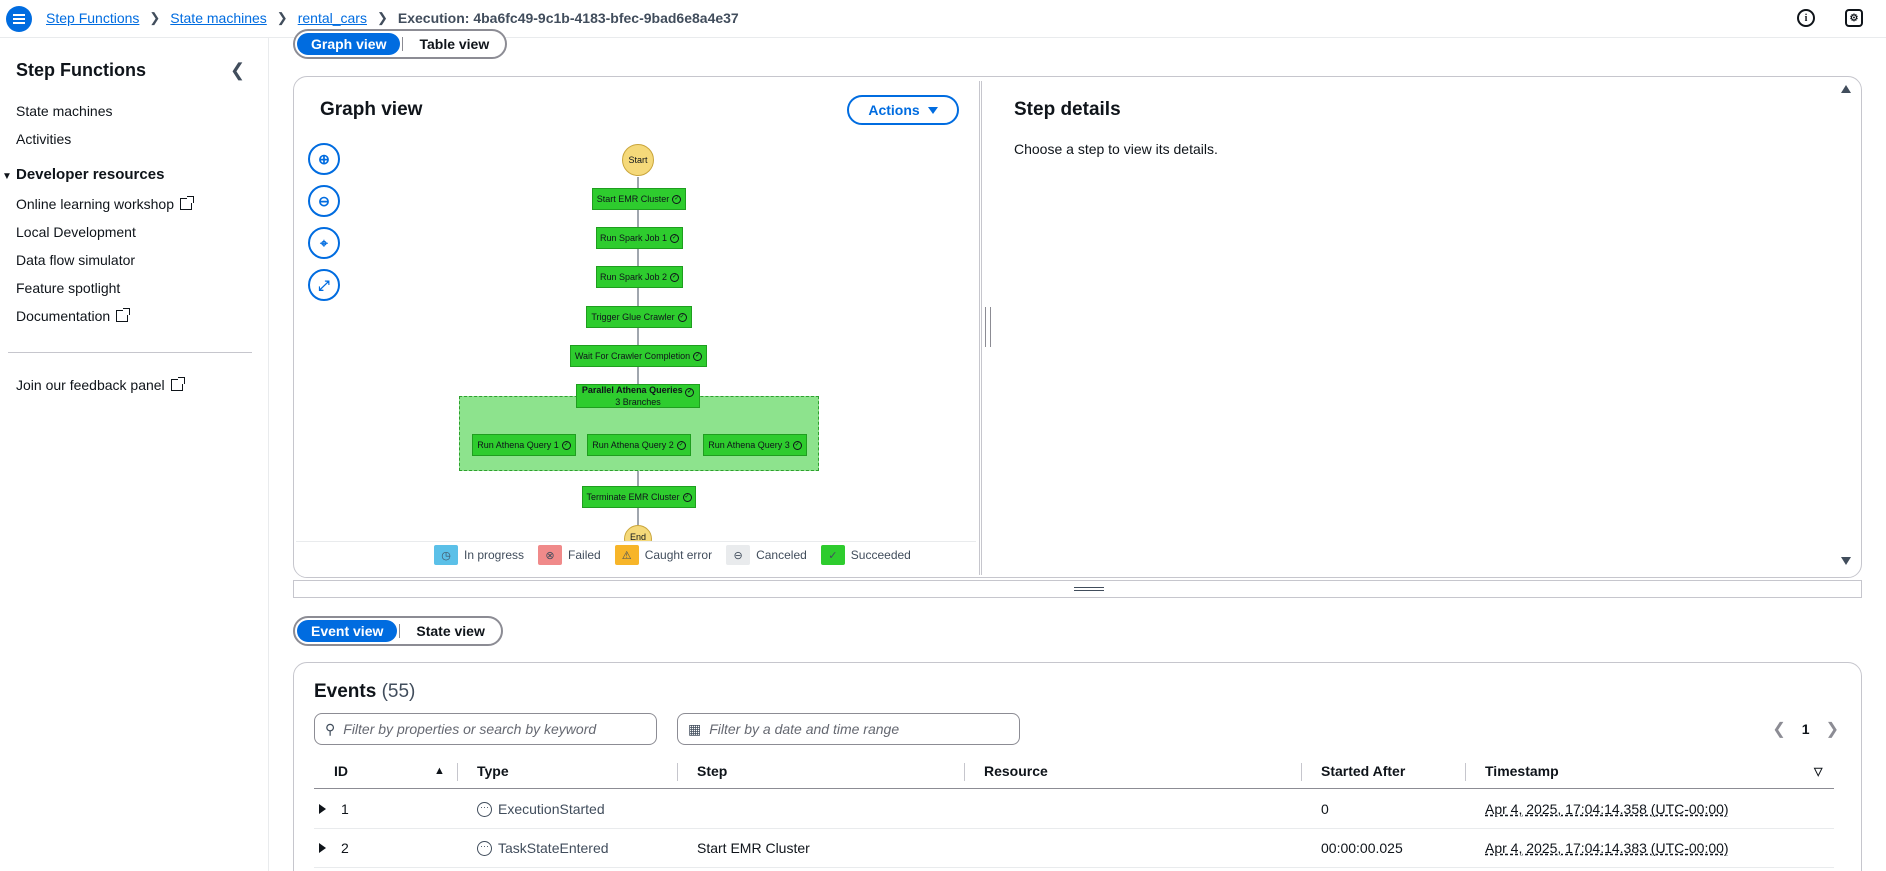 The height and width of the screenshot is (871, 1886). Describe the element at coordinates (484, 809) in the screenshot. I see `event-type-icon: ···` at that location.